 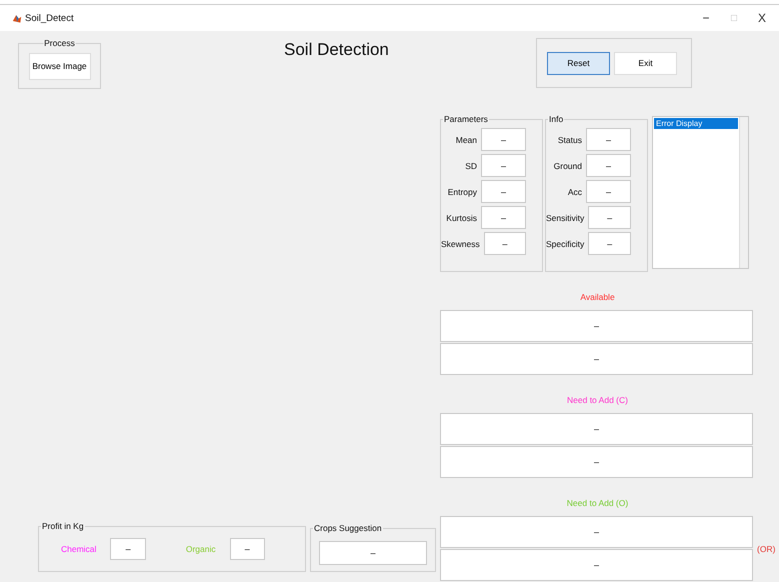 What do you see at coordinates (565, 217) in the screenshot?
I see `field-label: Sensitivity` at bounding box center [565, 217].